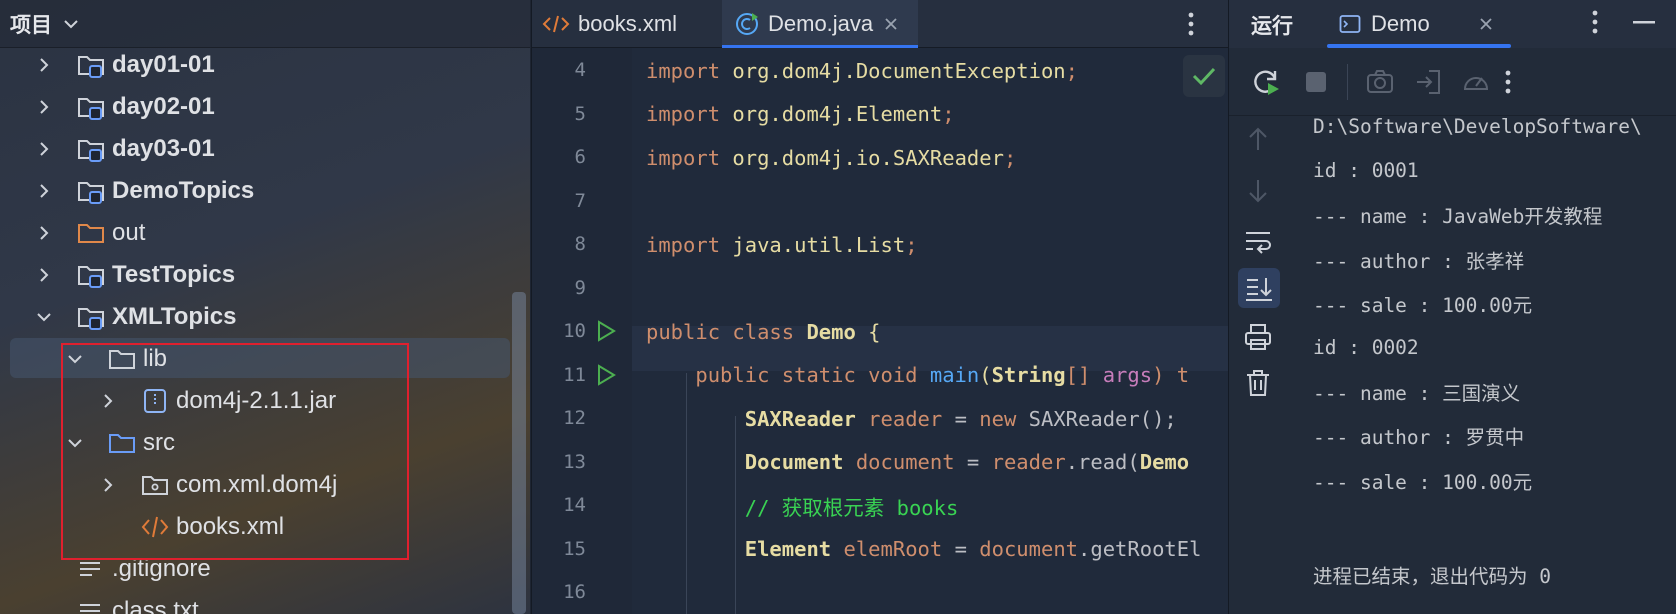  What do you see at coordinates (1102, 462) in the screenshot?
I see `code-token: .read(` at bounding box center [1102, 462].